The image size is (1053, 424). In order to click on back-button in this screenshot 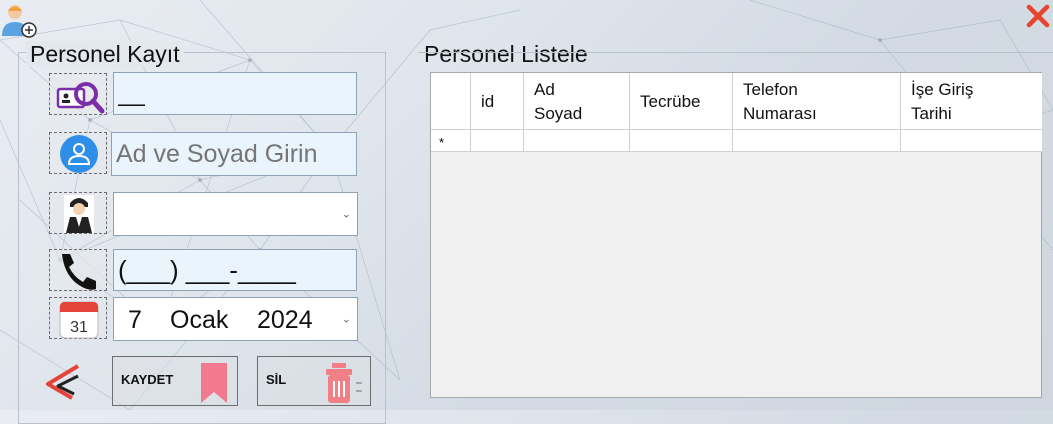, I will do `click(63, 381)`.